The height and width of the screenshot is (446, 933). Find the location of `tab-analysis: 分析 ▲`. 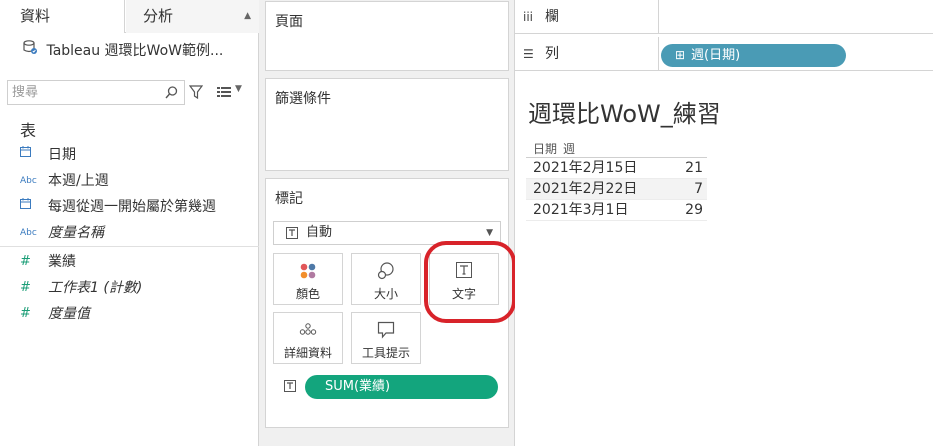

tab-analysis: 分析 ▲ is located at coordinates (192, 16).